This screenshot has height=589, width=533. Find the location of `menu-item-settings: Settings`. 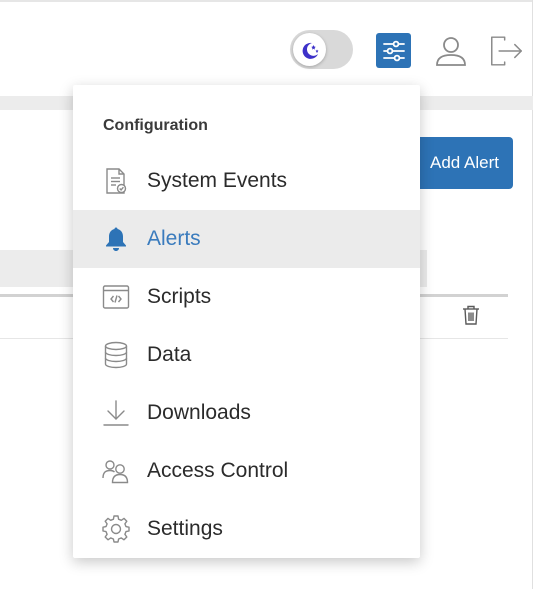

menu-item-settings: Settings is located at coordinates (246, 529).